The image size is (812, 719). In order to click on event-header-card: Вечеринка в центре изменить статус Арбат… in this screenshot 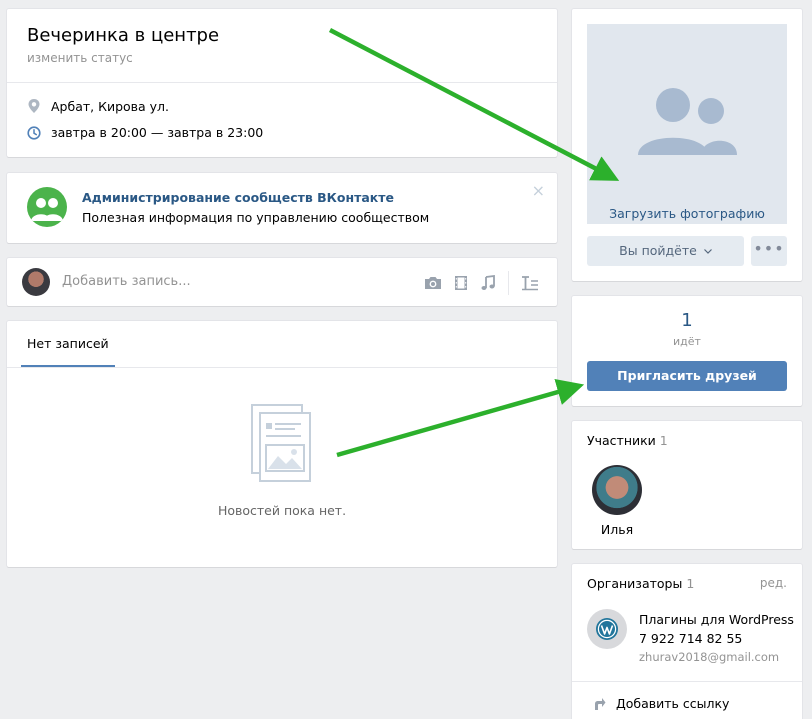, I will do `click(282, 83)`.